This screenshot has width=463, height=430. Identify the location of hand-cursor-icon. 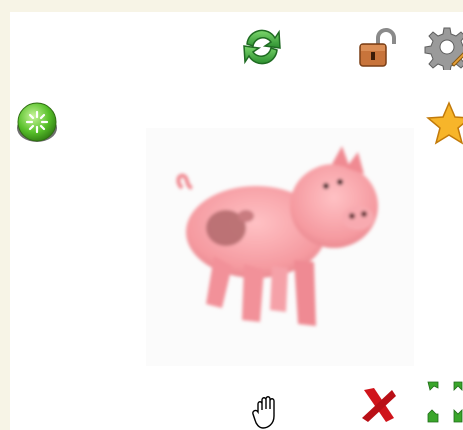
(268, 412).